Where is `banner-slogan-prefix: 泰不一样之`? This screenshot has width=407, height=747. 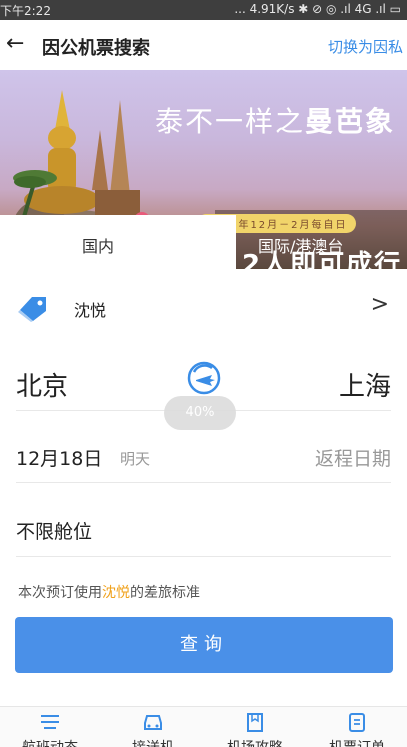
banner-slogan-prefix: 泰不一样之 is located at coordinates (230, 121).